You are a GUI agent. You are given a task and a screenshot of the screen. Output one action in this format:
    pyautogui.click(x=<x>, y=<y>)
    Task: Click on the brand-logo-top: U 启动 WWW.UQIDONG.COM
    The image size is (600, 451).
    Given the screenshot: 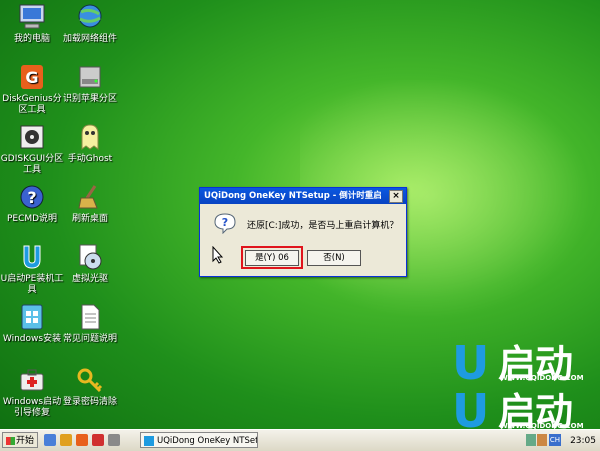 What is the action you would take?
    pyautogui.click(x=518, y=363)
    